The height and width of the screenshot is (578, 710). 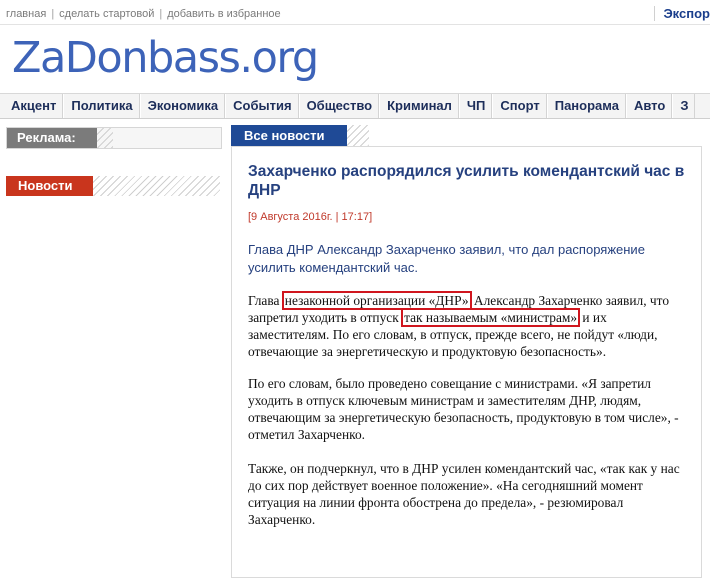 What do you see at coordinates (649, 106) in the screenshot?
I see `nav-item-auto: Авто` at bounding box center [649, 106].